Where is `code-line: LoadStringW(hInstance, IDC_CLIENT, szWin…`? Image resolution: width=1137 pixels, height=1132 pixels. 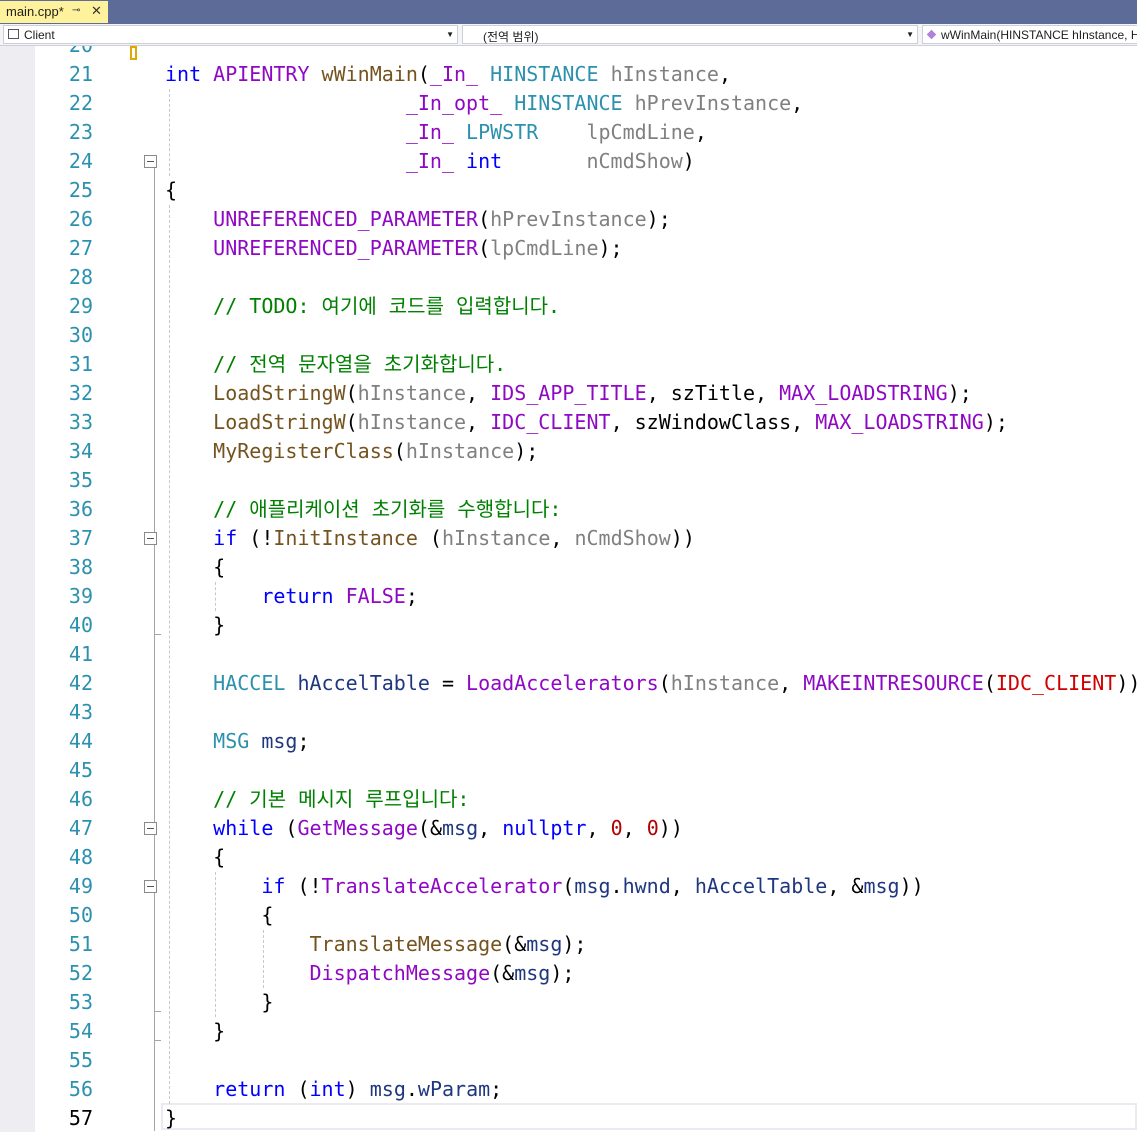
code-line: LoadStringW(hInstance, IDC_CLIENT, szWin… is located at coordinates (586, 422).